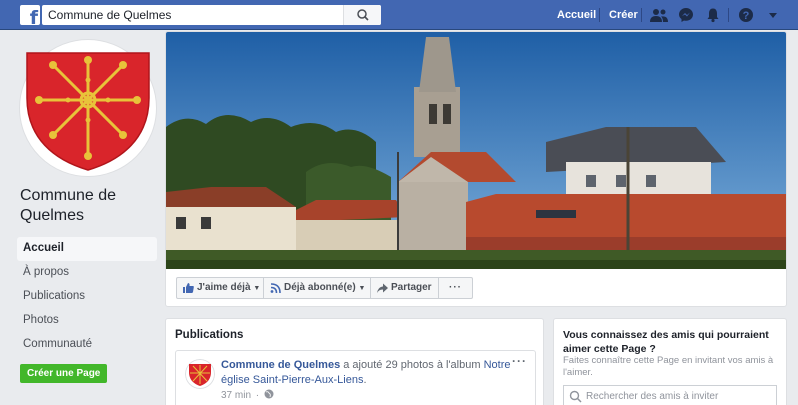 This screenshot has width=798, height=405. Describe the element at coordinates (659, 15) in the screenshot. I see `friends-icon` at that location.